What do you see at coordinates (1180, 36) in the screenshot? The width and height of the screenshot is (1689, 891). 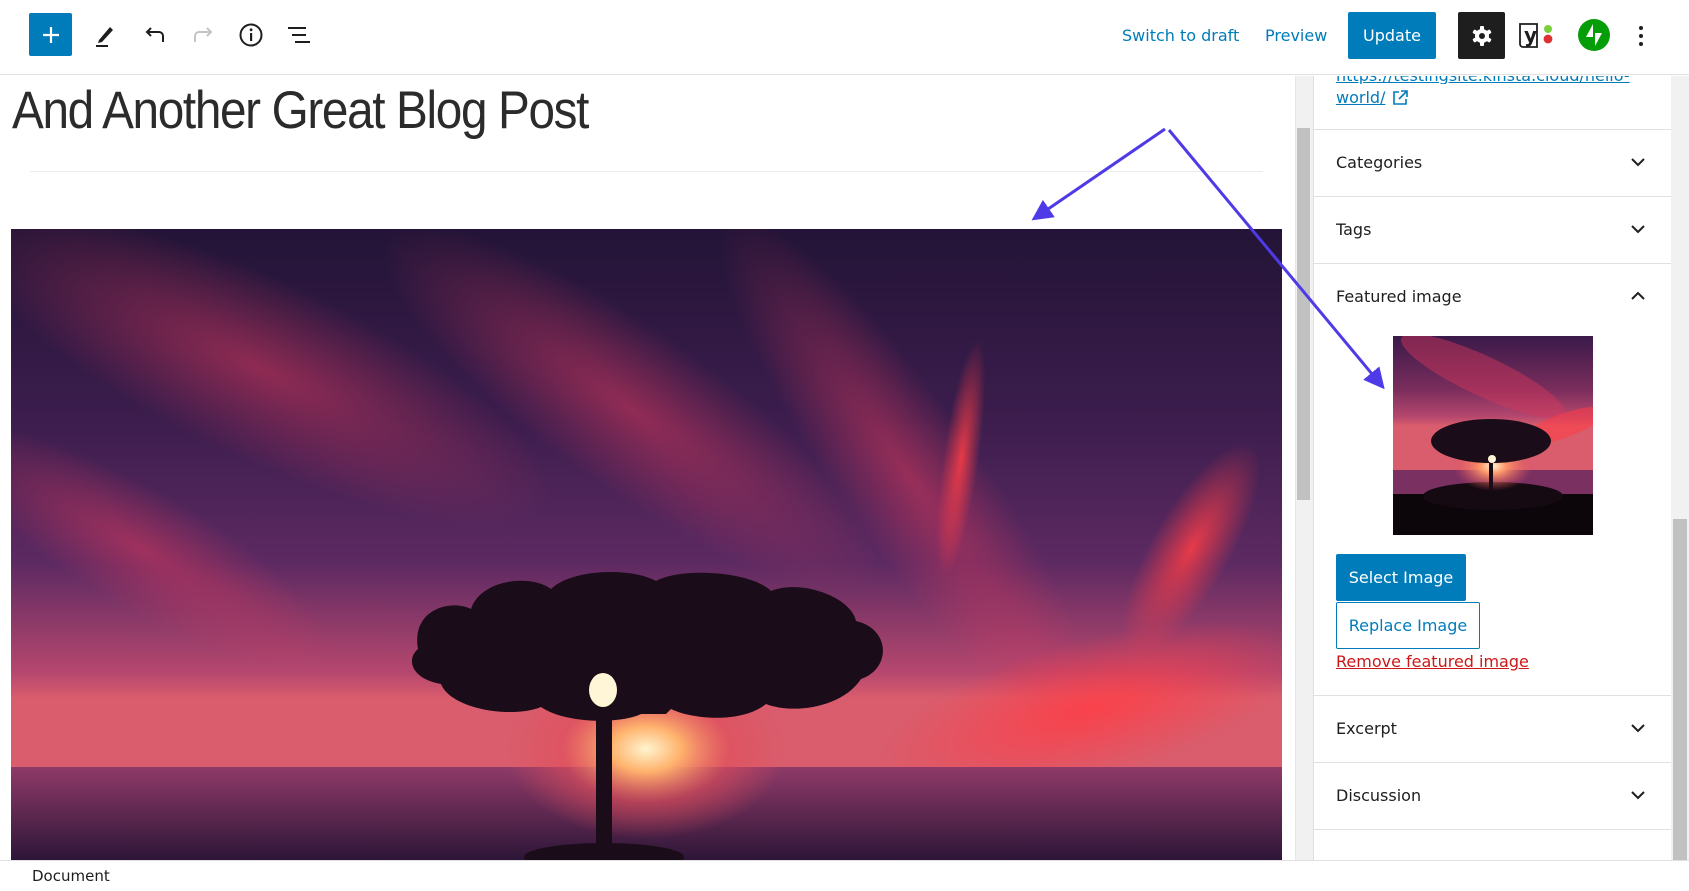 I see `switch-to-draft-button: Switch to draft` at bounding box center [1180, 36].